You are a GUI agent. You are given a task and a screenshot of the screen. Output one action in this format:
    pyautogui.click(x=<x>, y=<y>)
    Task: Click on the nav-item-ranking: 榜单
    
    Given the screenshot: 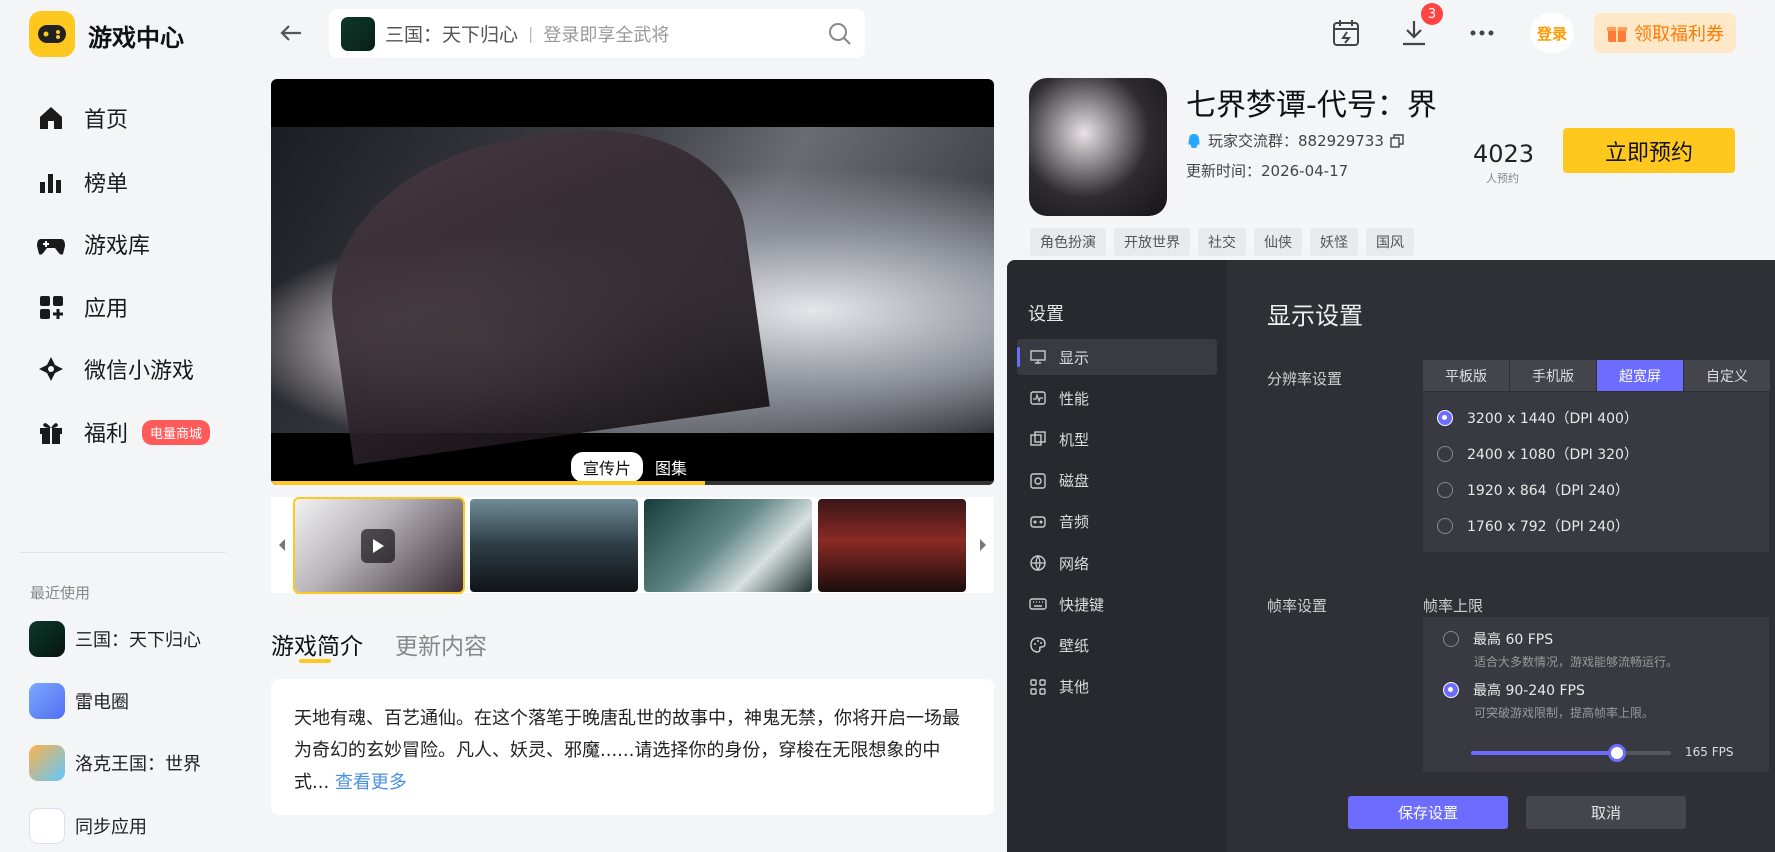 What is the action you would take?
    pyautogui.click(x=82, y=182)
    